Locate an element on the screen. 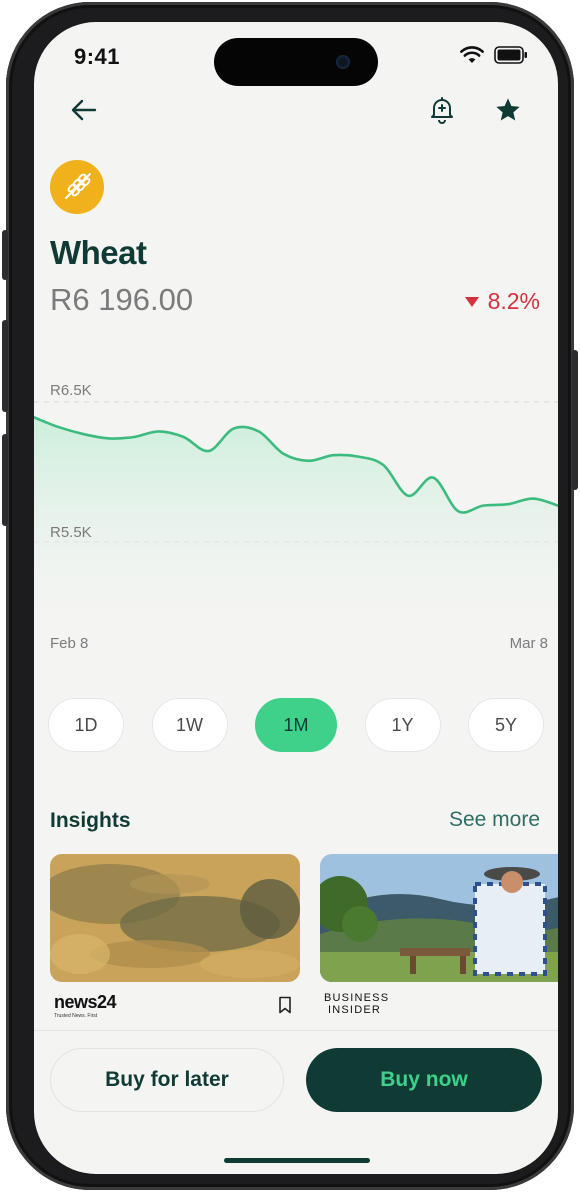  news24-logo: news24 Trusted News. First is located at coordinates (85, 1005).